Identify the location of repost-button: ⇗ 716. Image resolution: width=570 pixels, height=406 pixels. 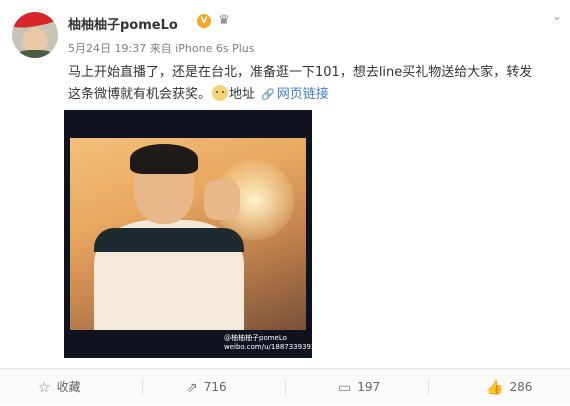
(206, 387).